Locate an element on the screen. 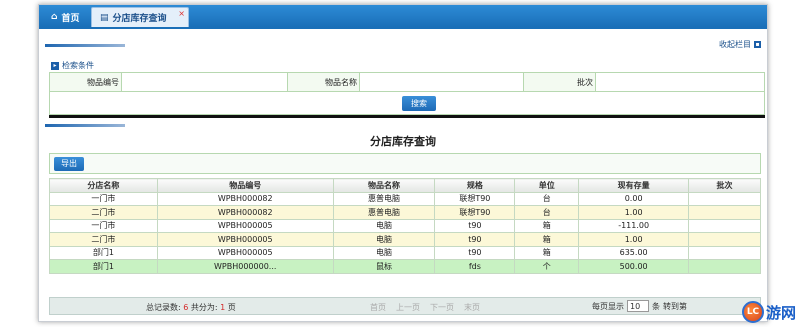  goto-page-label: 转到第 is located at coordinates (675, 306).